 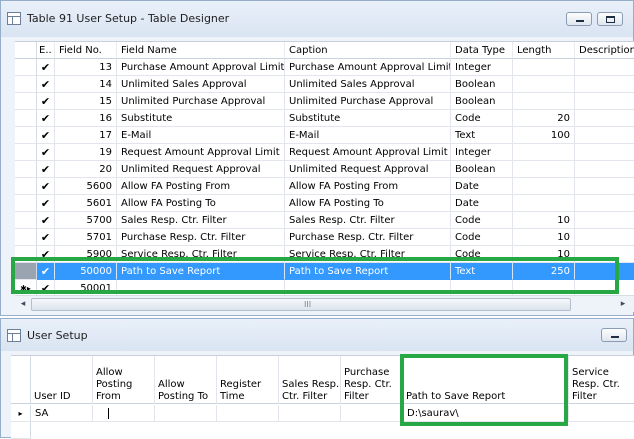 What do you see at coordinates (544, 50) in the screenshot?
I see `col-length: Length` at bounding box center [544, 50].